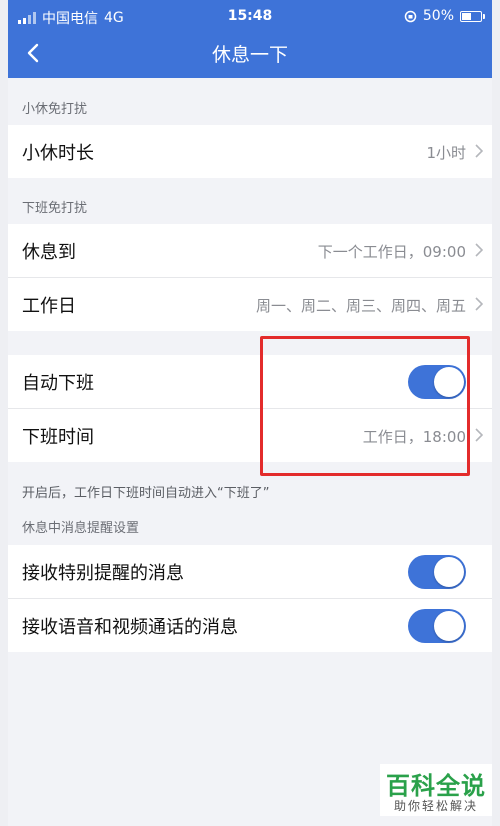  I want to click on watermark-logo: 百科全说 助你轻松解决, so click(436, 790).